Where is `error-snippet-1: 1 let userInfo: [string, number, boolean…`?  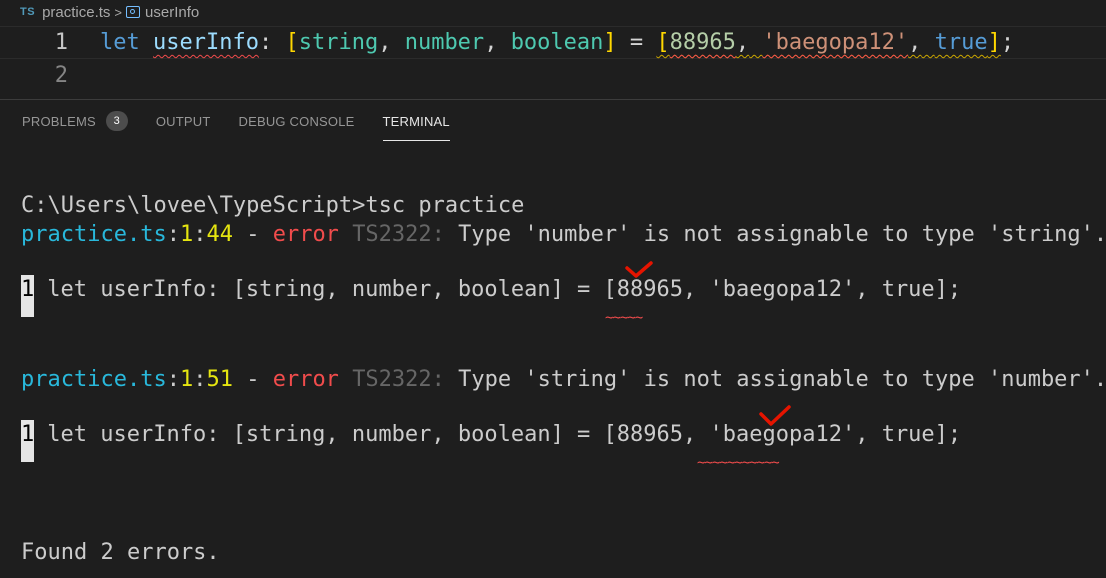
error-snippet-1: 1 let userInfo: [string, number, boolean… is located at coordinates (491, 296).